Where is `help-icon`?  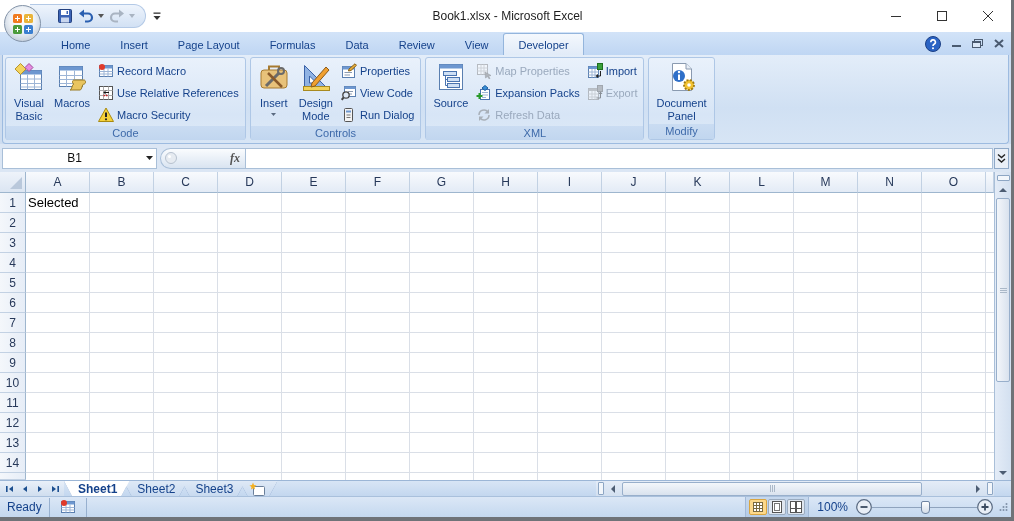
help-icon is located at coordinates (933, 43).